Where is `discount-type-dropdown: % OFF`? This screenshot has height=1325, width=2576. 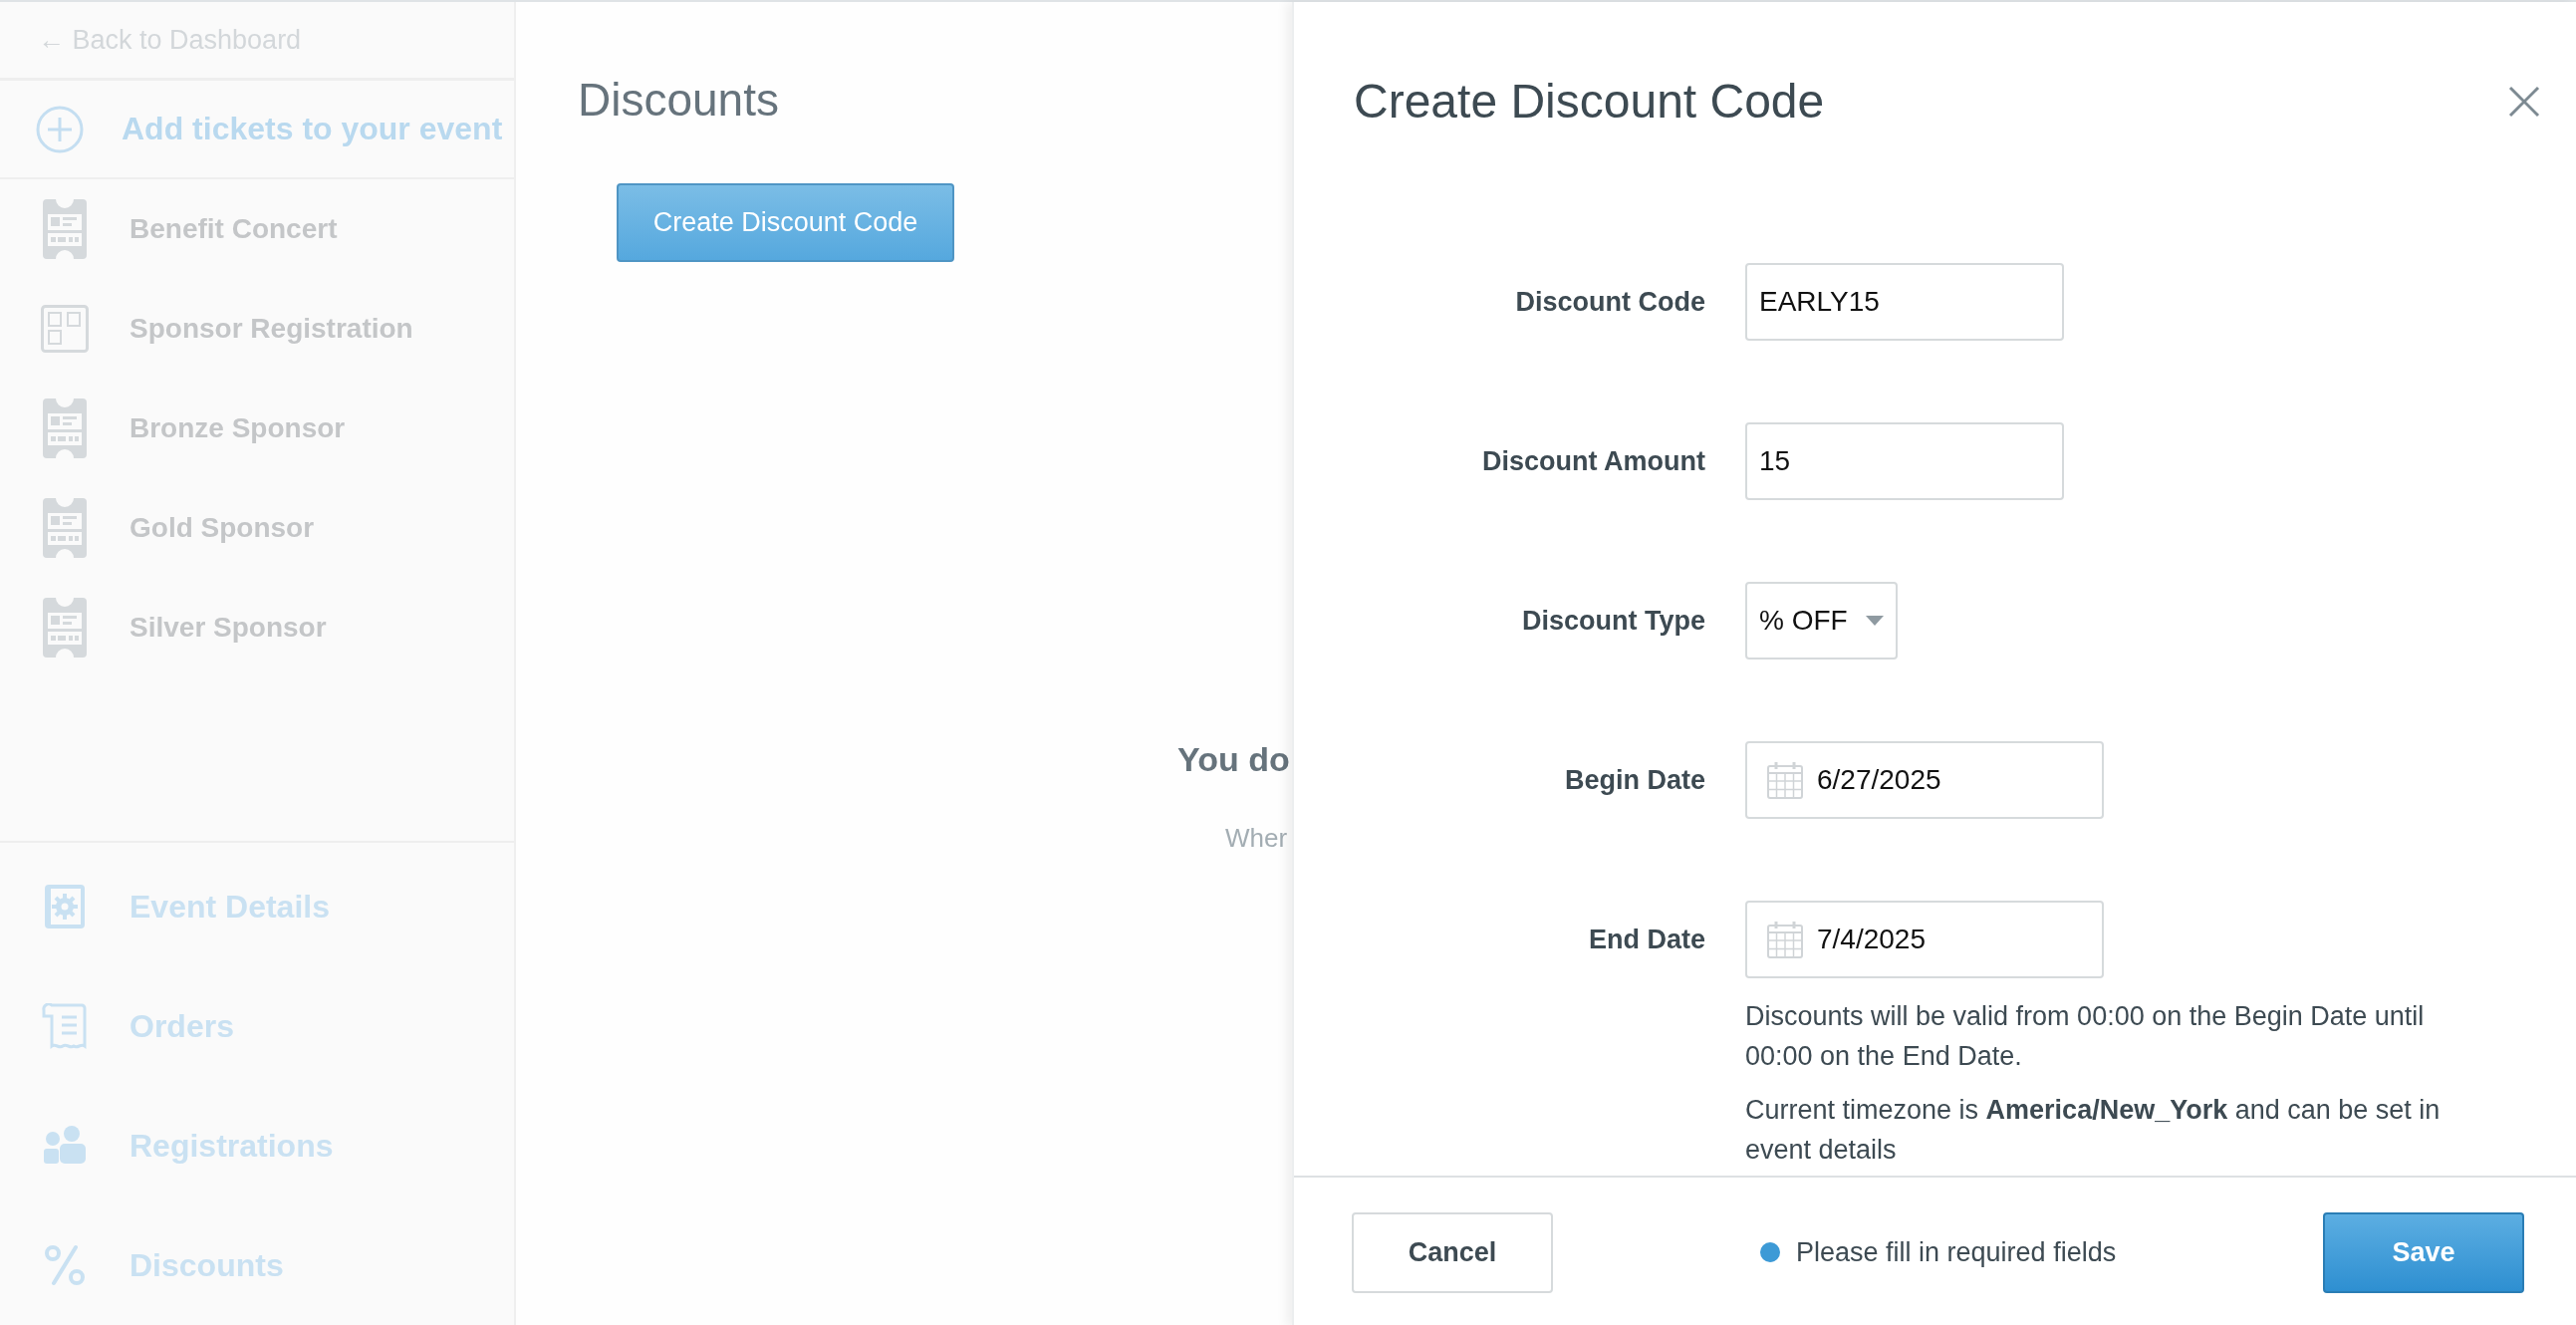 discount-type-dropdown: % OFF is located at coordinates (1821, 621).